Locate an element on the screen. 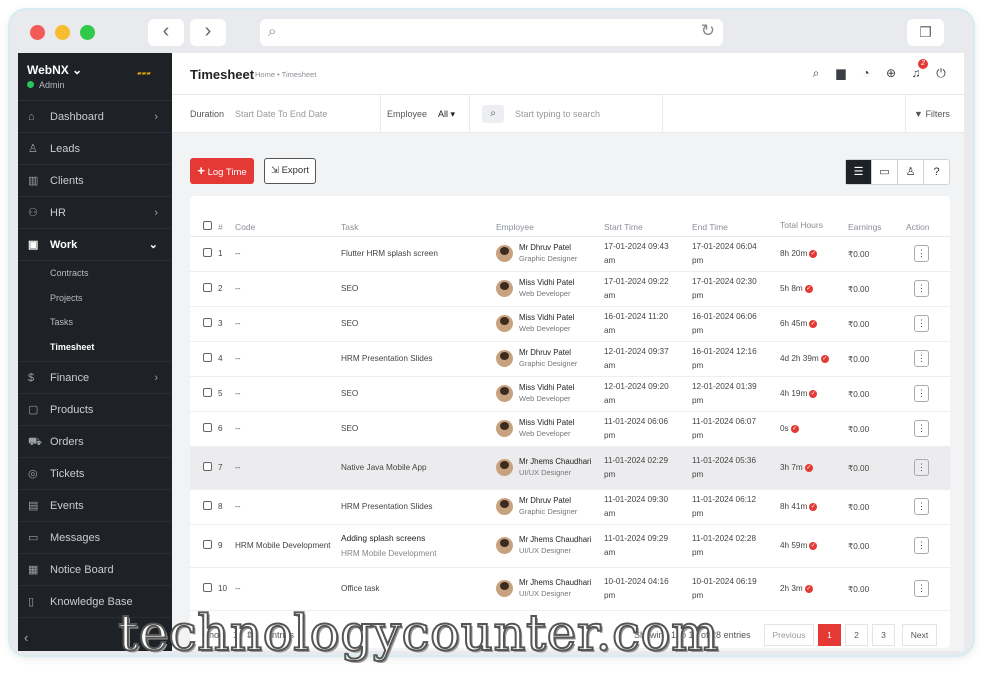 The width and height of the screenshot is (992, 676). collapse-sidebar-icon: ‹ is located at coordinates (26, 637).